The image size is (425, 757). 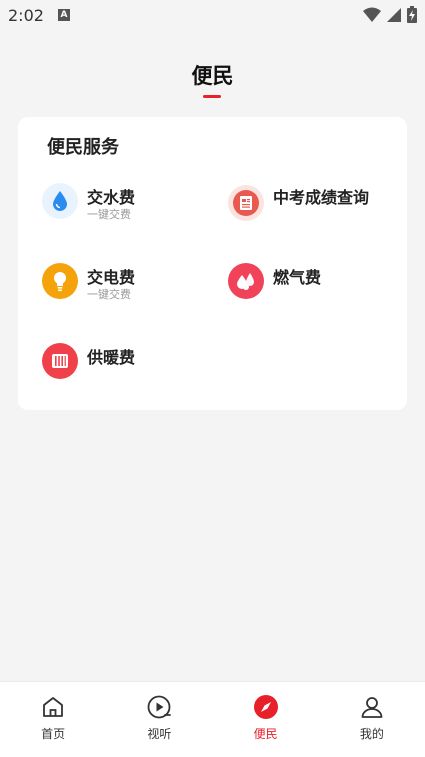 I want to click on service-item-water: 交水费 一键交费, so click(x=132, y=205).